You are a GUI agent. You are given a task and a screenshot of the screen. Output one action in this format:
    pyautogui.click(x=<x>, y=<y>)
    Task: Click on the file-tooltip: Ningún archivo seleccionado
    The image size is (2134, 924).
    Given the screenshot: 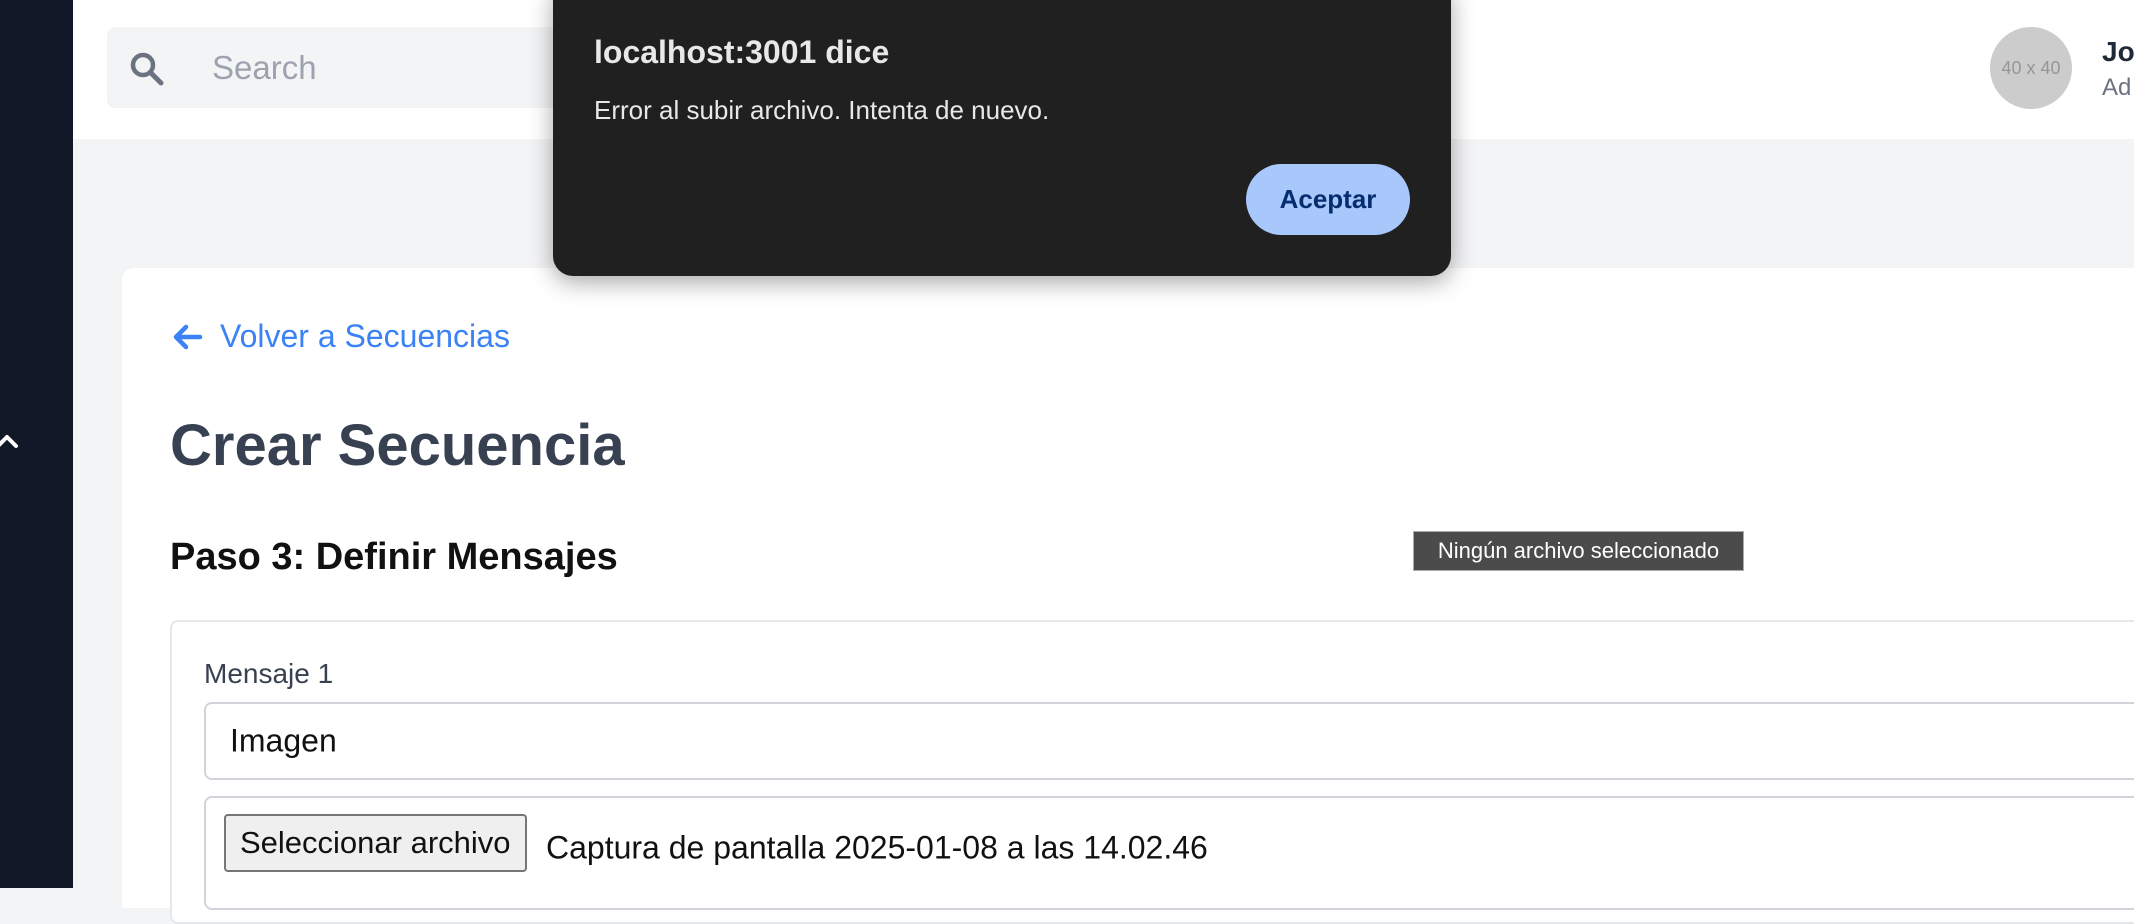 What is the action you would take?
    pyautogui.click(x=1578, y=551)
    